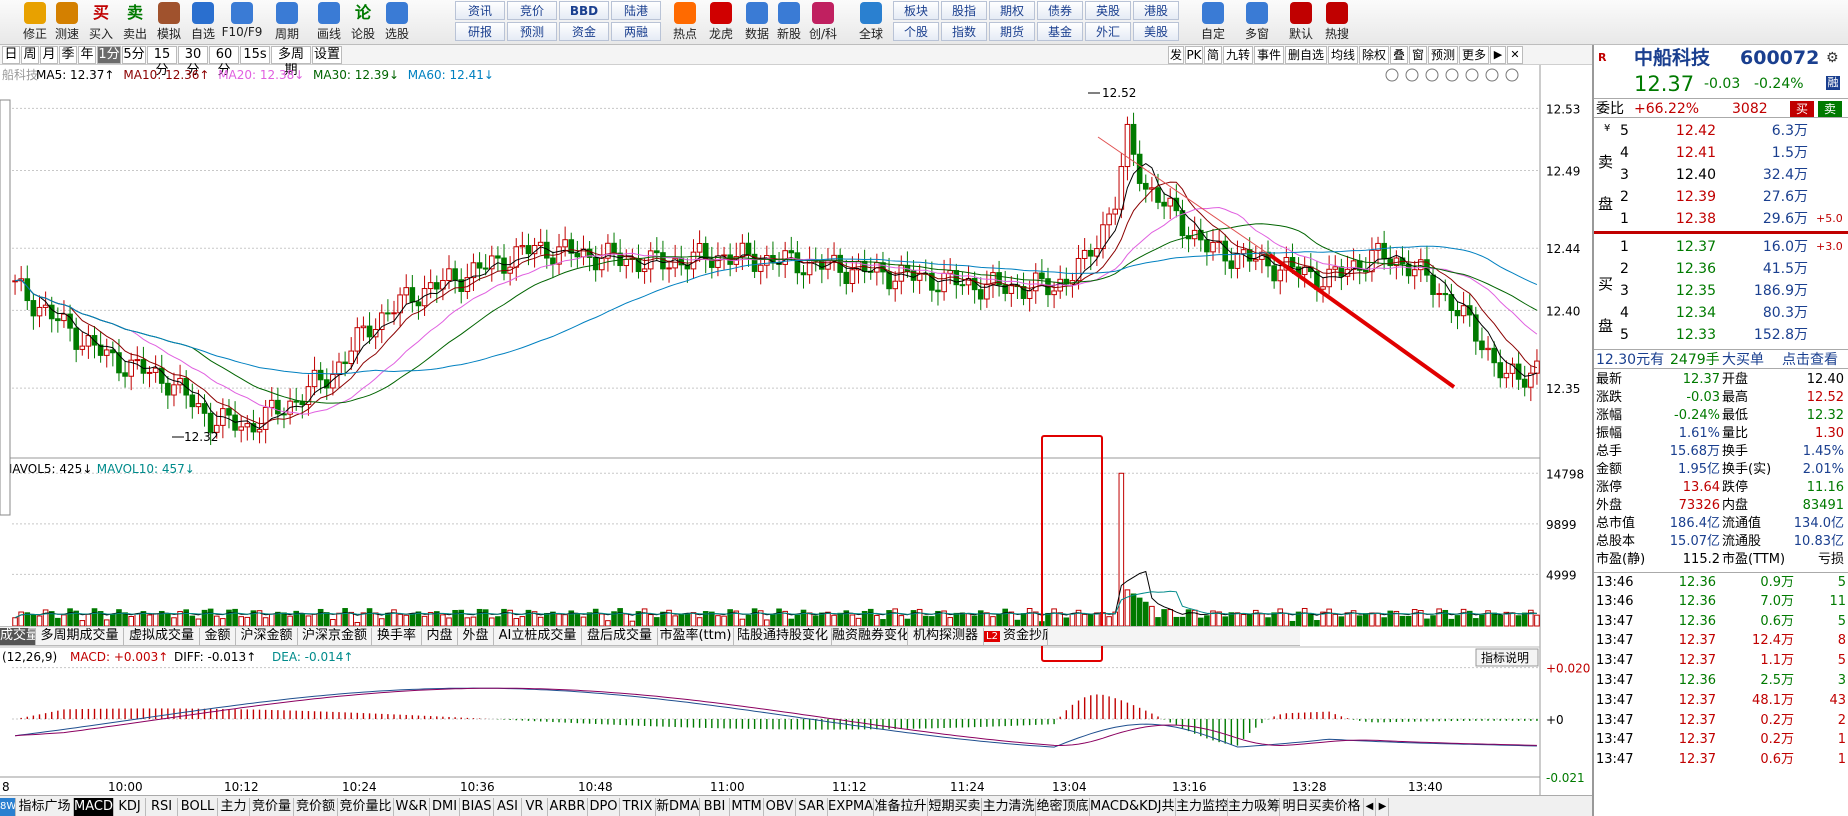  I want to click on toolbar-grid-BBD: BBD, so click(584, 10).